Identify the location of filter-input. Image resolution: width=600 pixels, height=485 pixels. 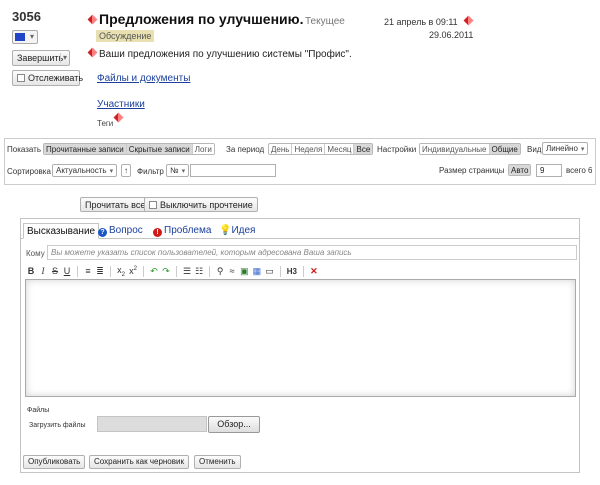
(233, 170).